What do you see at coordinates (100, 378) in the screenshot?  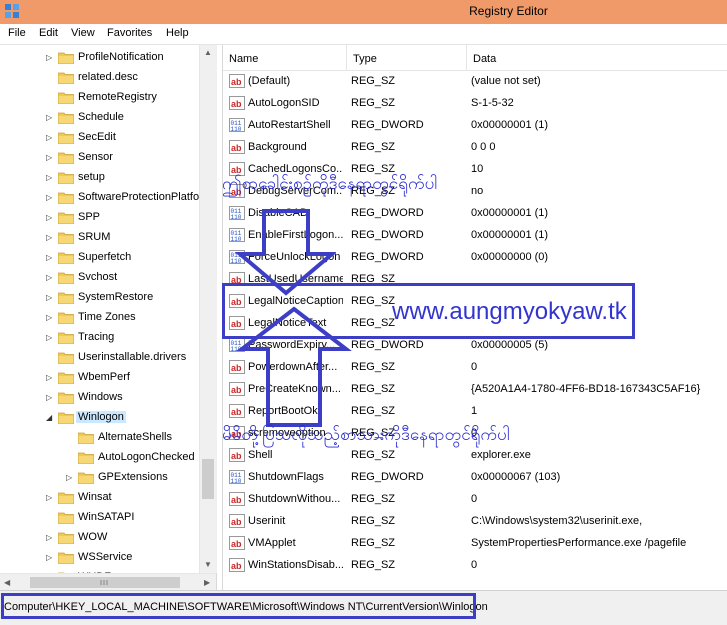 I see `tree-item: ▷ WbemPerf` at bounding box center [100, 378].